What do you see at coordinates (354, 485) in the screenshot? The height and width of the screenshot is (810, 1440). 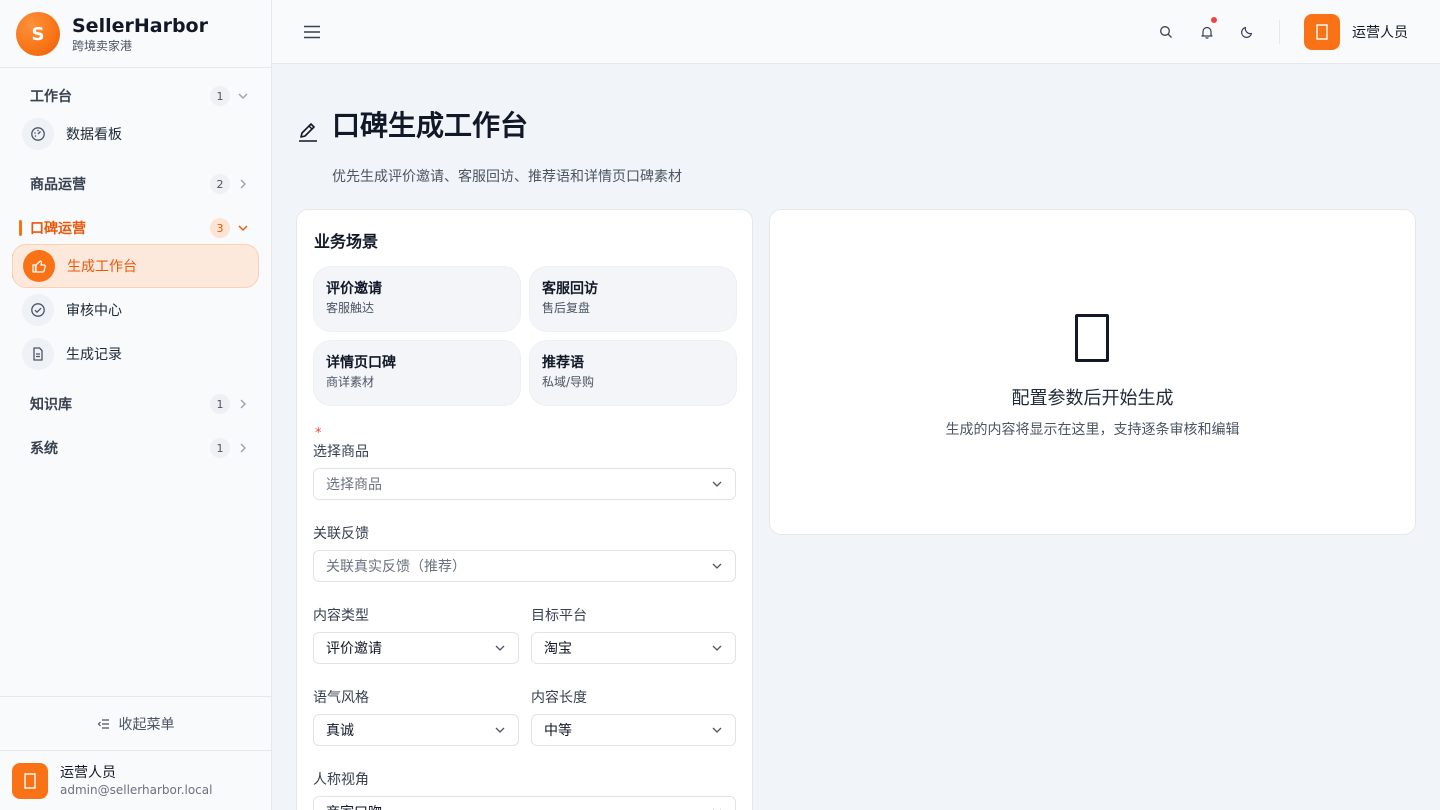 I see `select-placeholder: 选择商品` at bounding box center [354, 485].